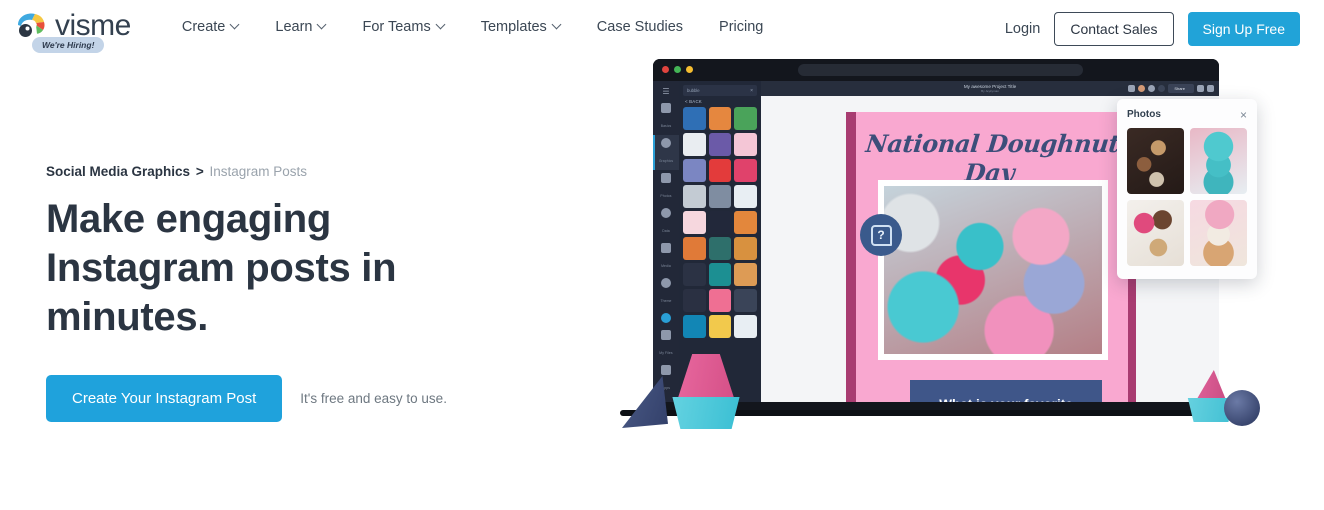 This screenshot has height=510, width=1324. What do you see at coordinates (693, 90) in the screenshot?
I see `search-value: bubble` at bounding box center [693, 90].